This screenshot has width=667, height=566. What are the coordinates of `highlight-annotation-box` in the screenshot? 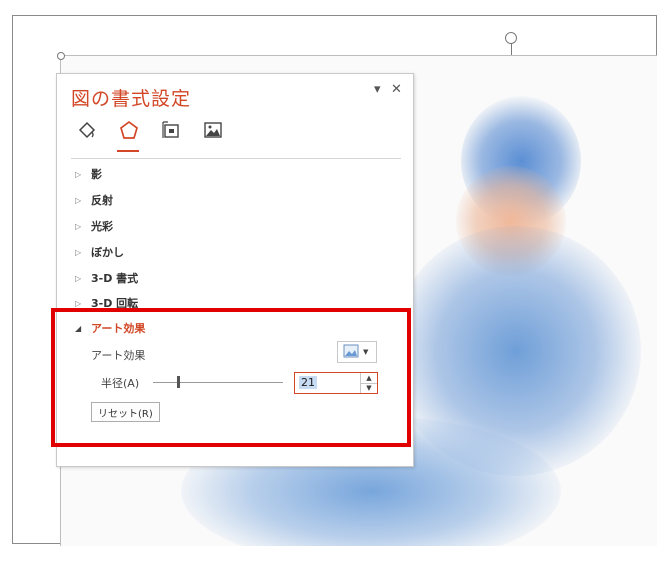 It's located at (231, 377).